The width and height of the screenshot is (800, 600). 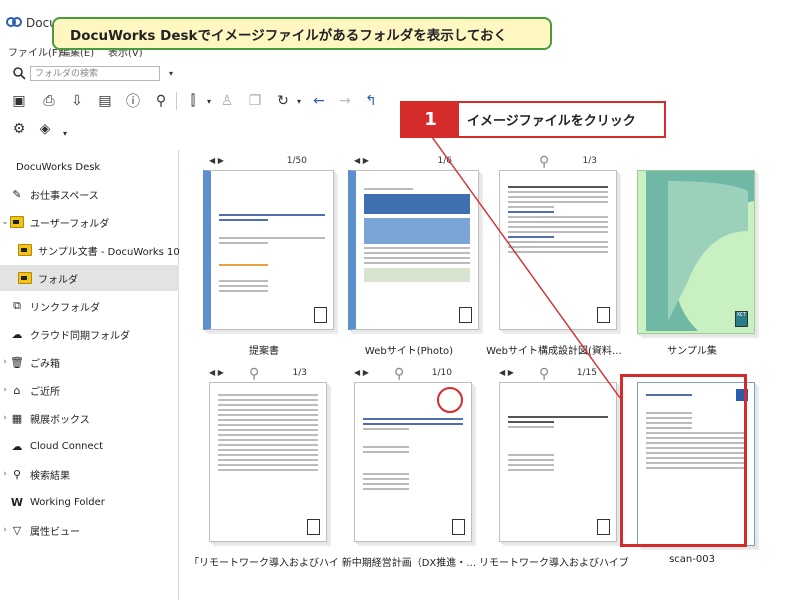 I want to click on step-number: 1, so click(x=430, y=119).